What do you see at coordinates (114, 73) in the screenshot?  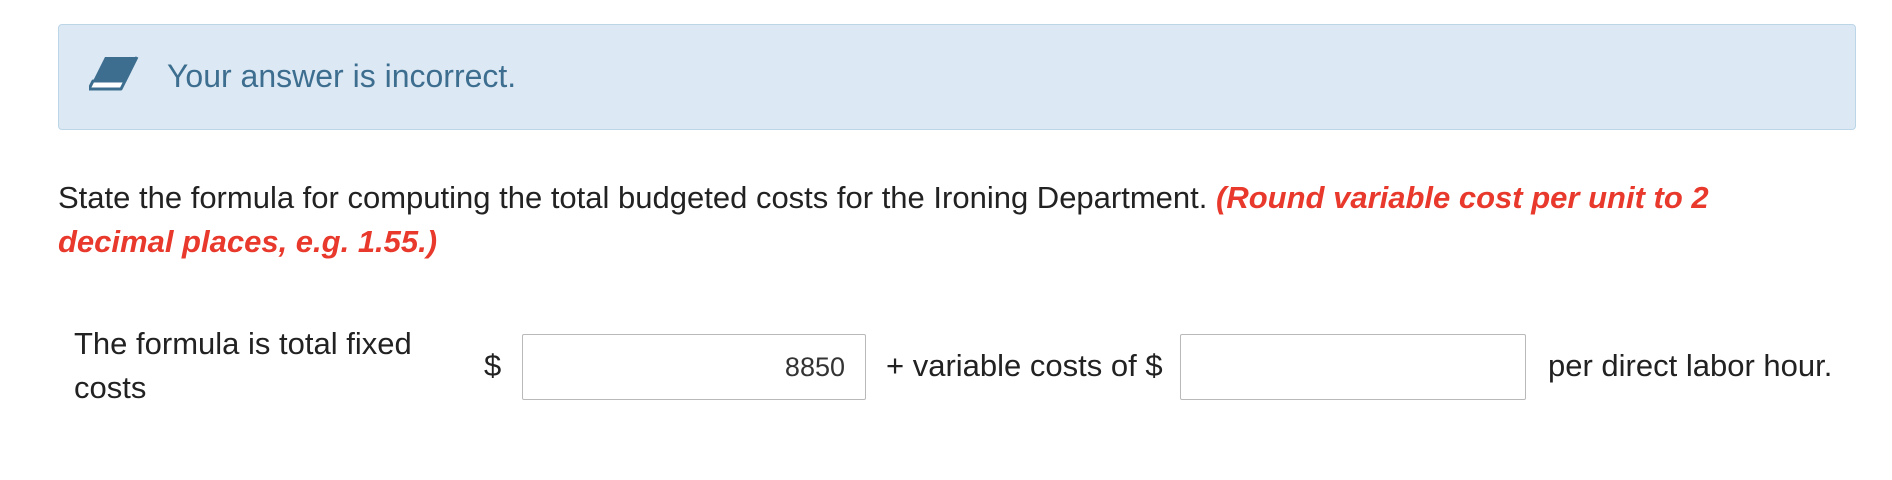 I see `eraser-icon` at bounding box center [114, 73].